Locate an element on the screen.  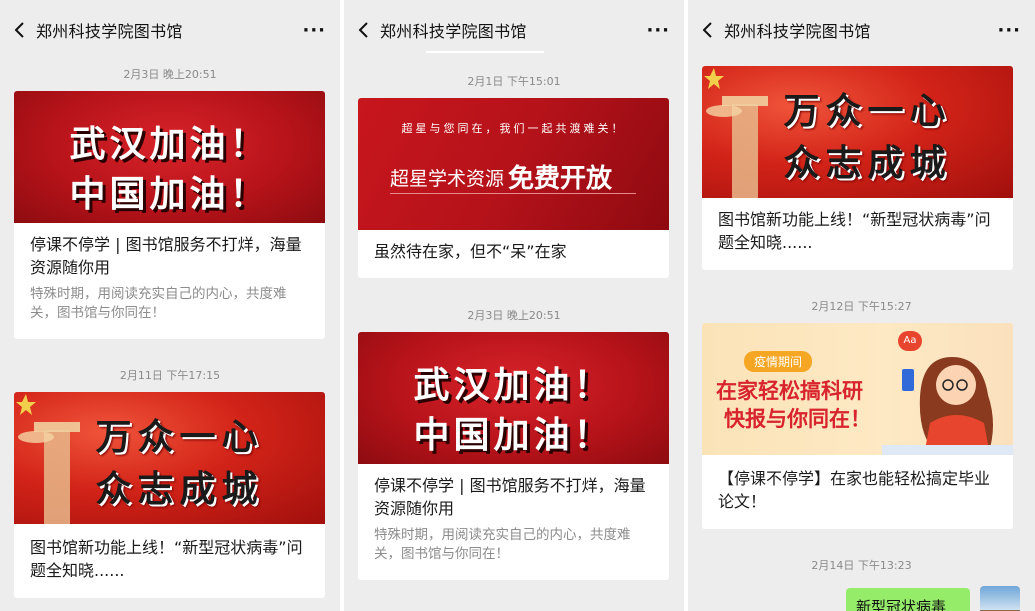
sent-message-bubble: 新型冠状病毒 is located at coordinates (908, 599).